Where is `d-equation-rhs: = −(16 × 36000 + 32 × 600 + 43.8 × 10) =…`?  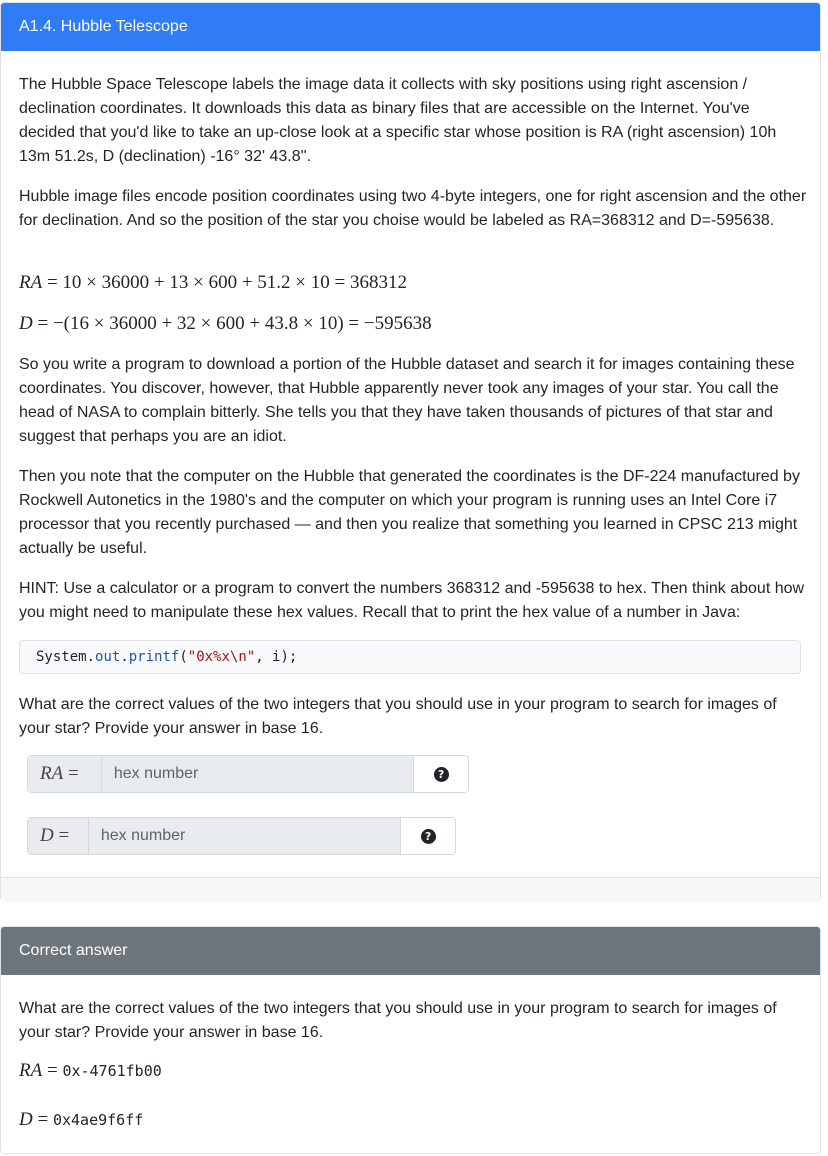 d-equation-rhs: = −(16 × 36000 + 32 × 600 + 43.8 × 10) =… is located at coordinates (232, 323).